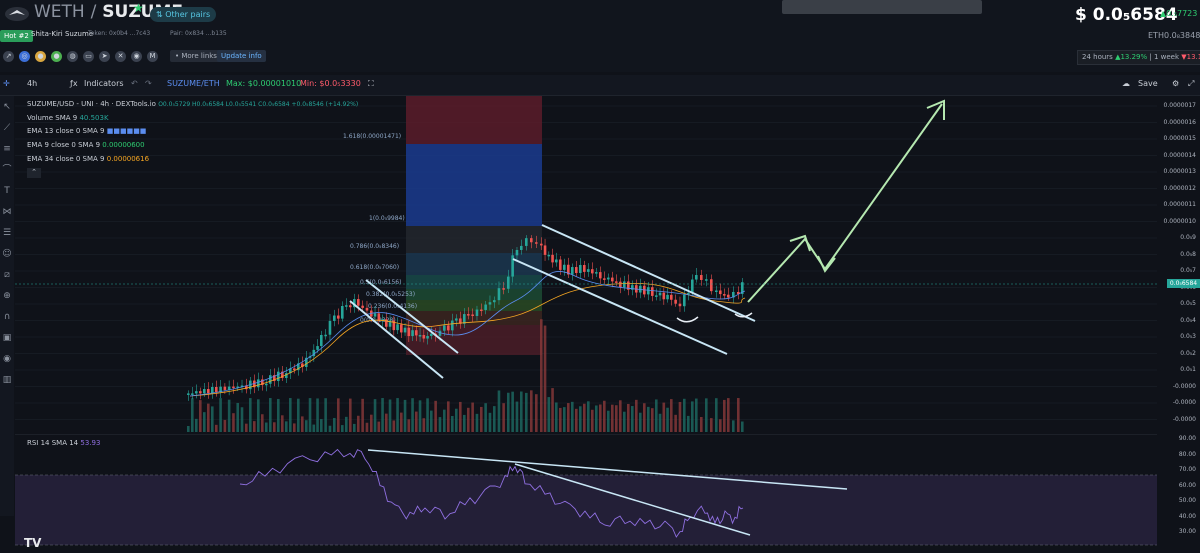 This screenshot has height=553, width=1200. I want to click on eye-icon: ◉, so click(7, 359).